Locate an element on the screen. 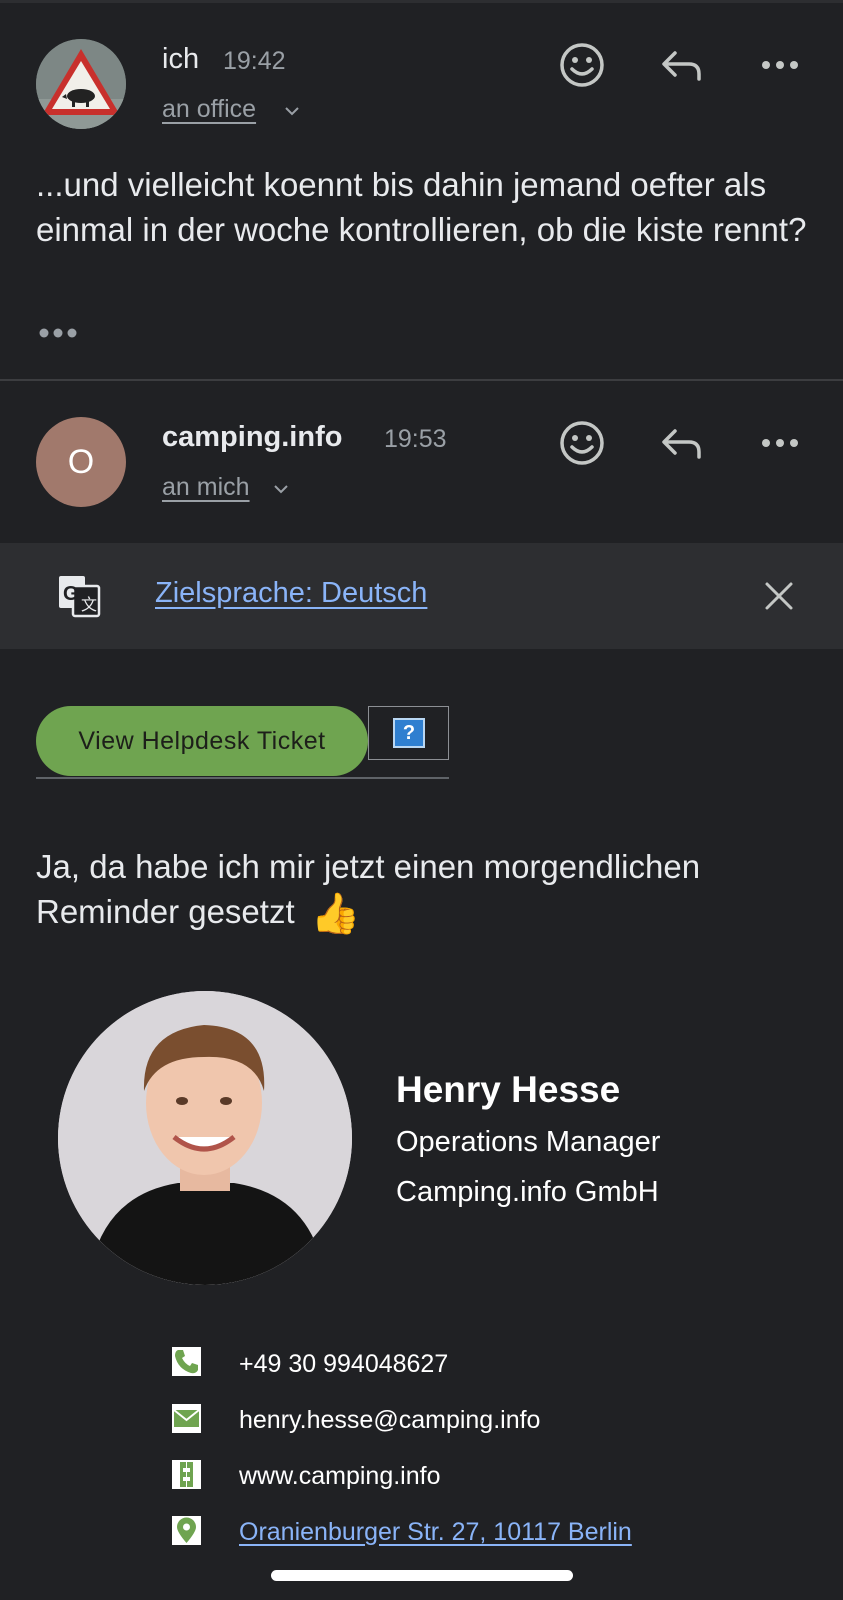 Image resolution: width=843 pixels, height=1600 pixels. translate-bar: G 文 Zielsprache: Deutsch is located at coordinates (421, 596).